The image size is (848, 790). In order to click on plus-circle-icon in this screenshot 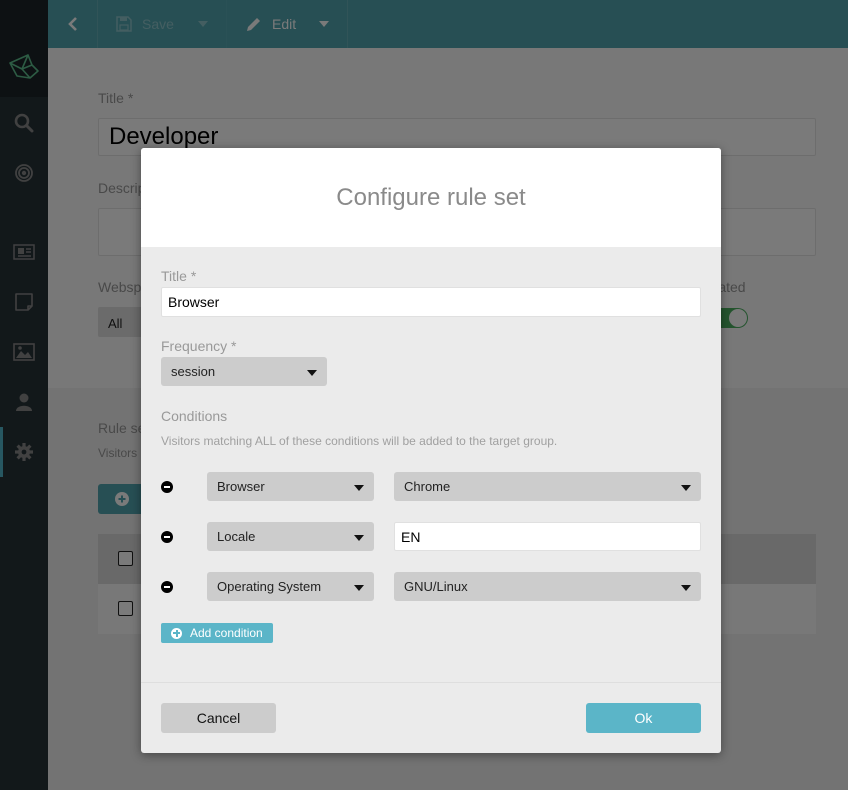, I will do `click(176, 633)`.